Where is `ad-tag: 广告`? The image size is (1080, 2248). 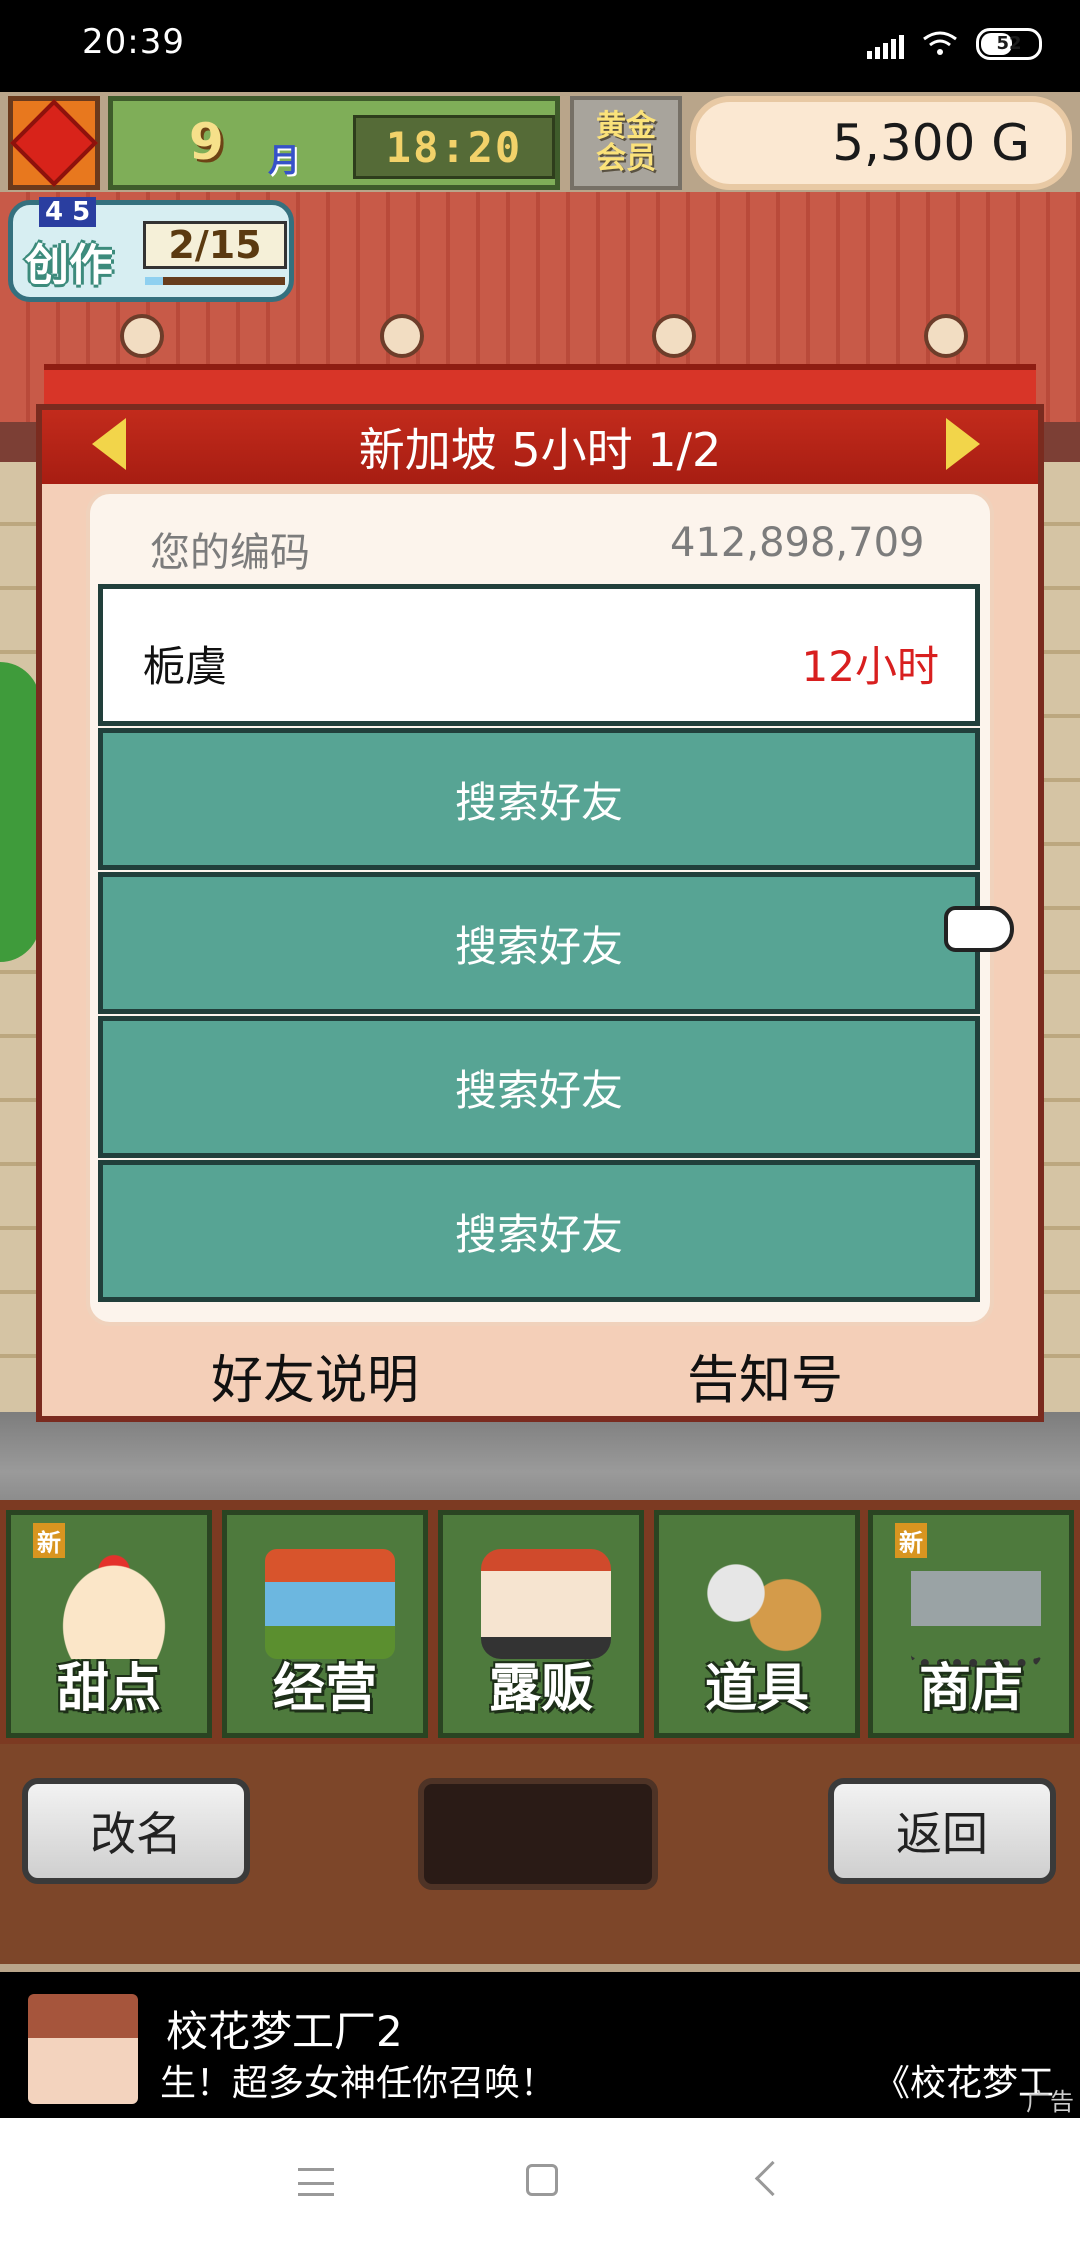
ad-tag: 广告 is located at coordinates (1050, 2102).